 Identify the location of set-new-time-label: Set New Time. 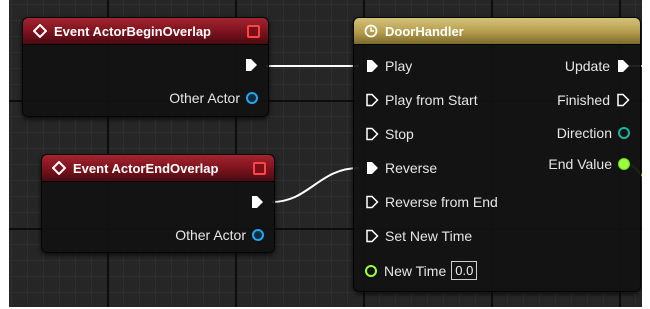
(429, 236).